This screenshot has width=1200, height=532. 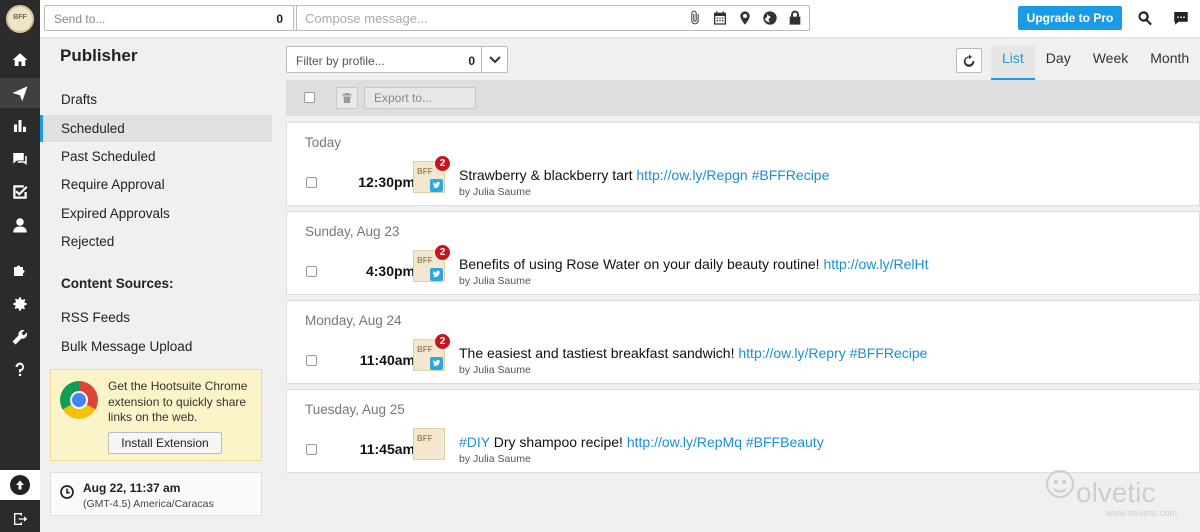 I want to click on chat-icon, so click(x=1181, y=18).